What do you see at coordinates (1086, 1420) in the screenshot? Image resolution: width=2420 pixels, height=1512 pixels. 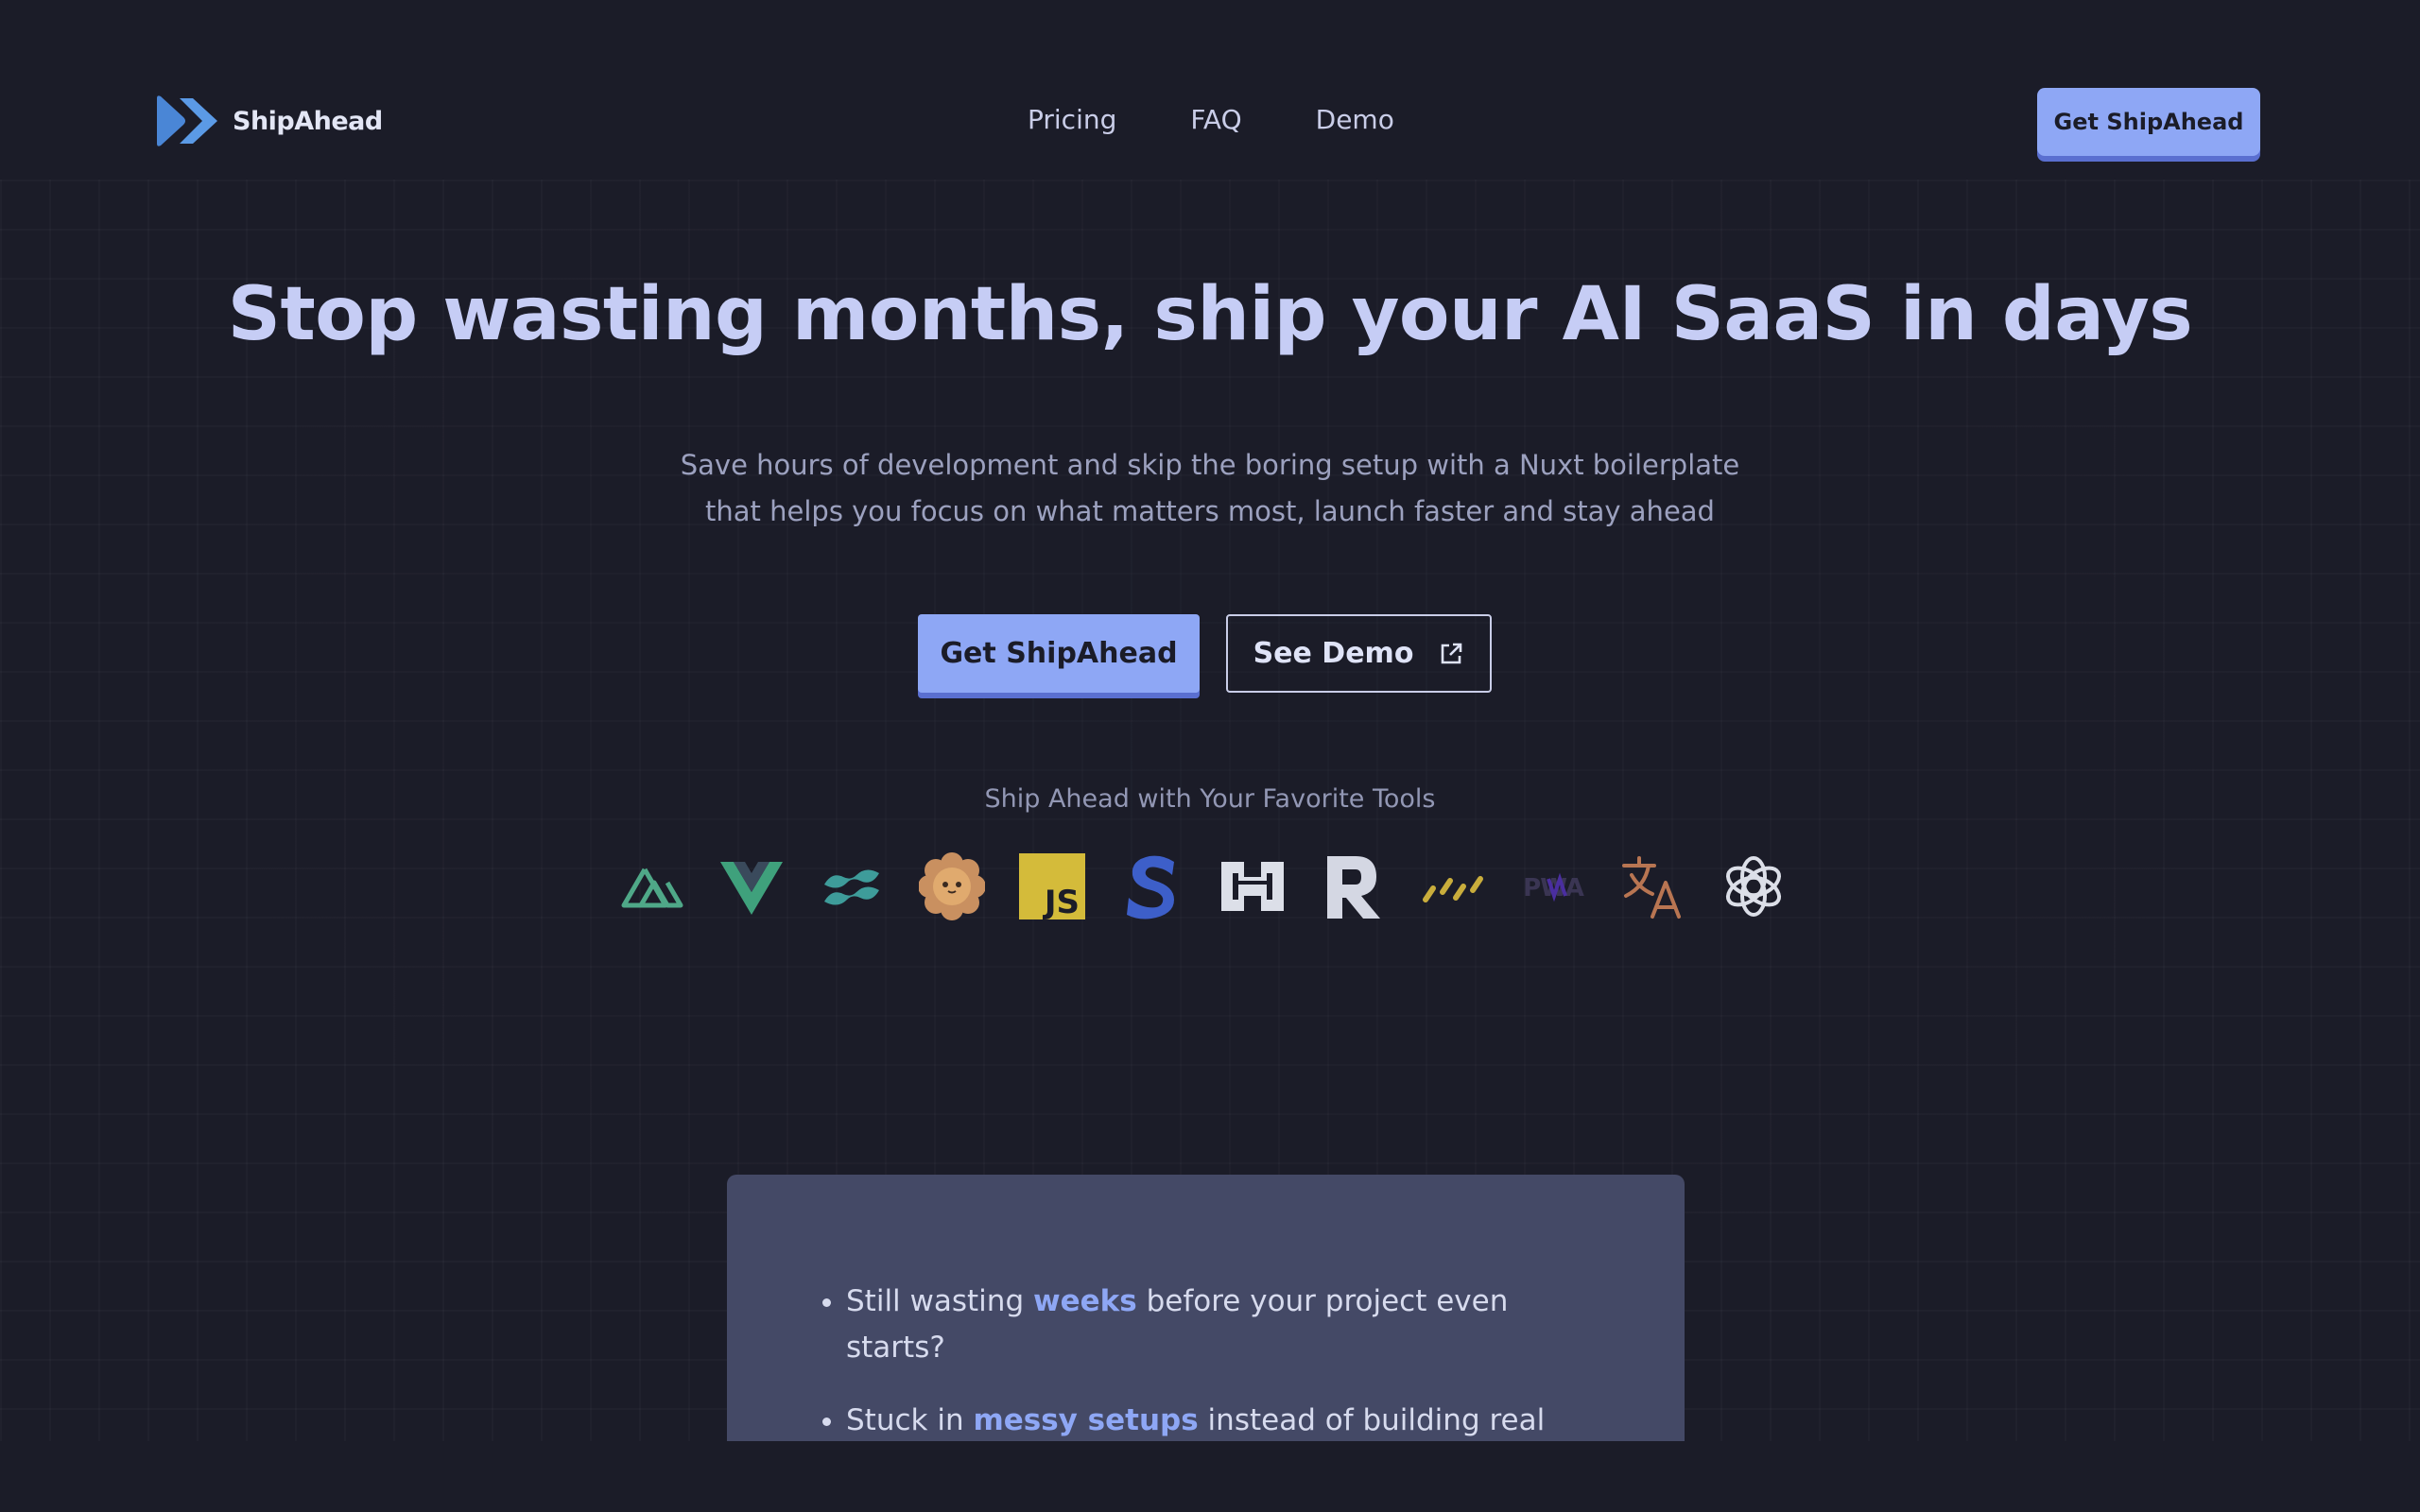 I see `pain-point-highlight: messy setups` at bounding box center [1086, 1420].